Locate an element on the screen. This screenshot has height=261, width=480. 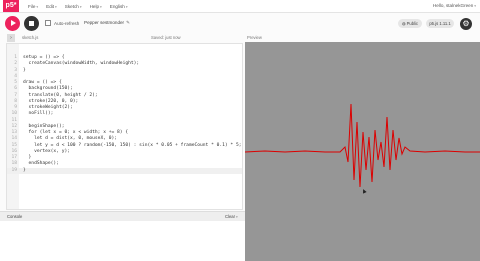
stop-button is located at coordinates (31, 23).